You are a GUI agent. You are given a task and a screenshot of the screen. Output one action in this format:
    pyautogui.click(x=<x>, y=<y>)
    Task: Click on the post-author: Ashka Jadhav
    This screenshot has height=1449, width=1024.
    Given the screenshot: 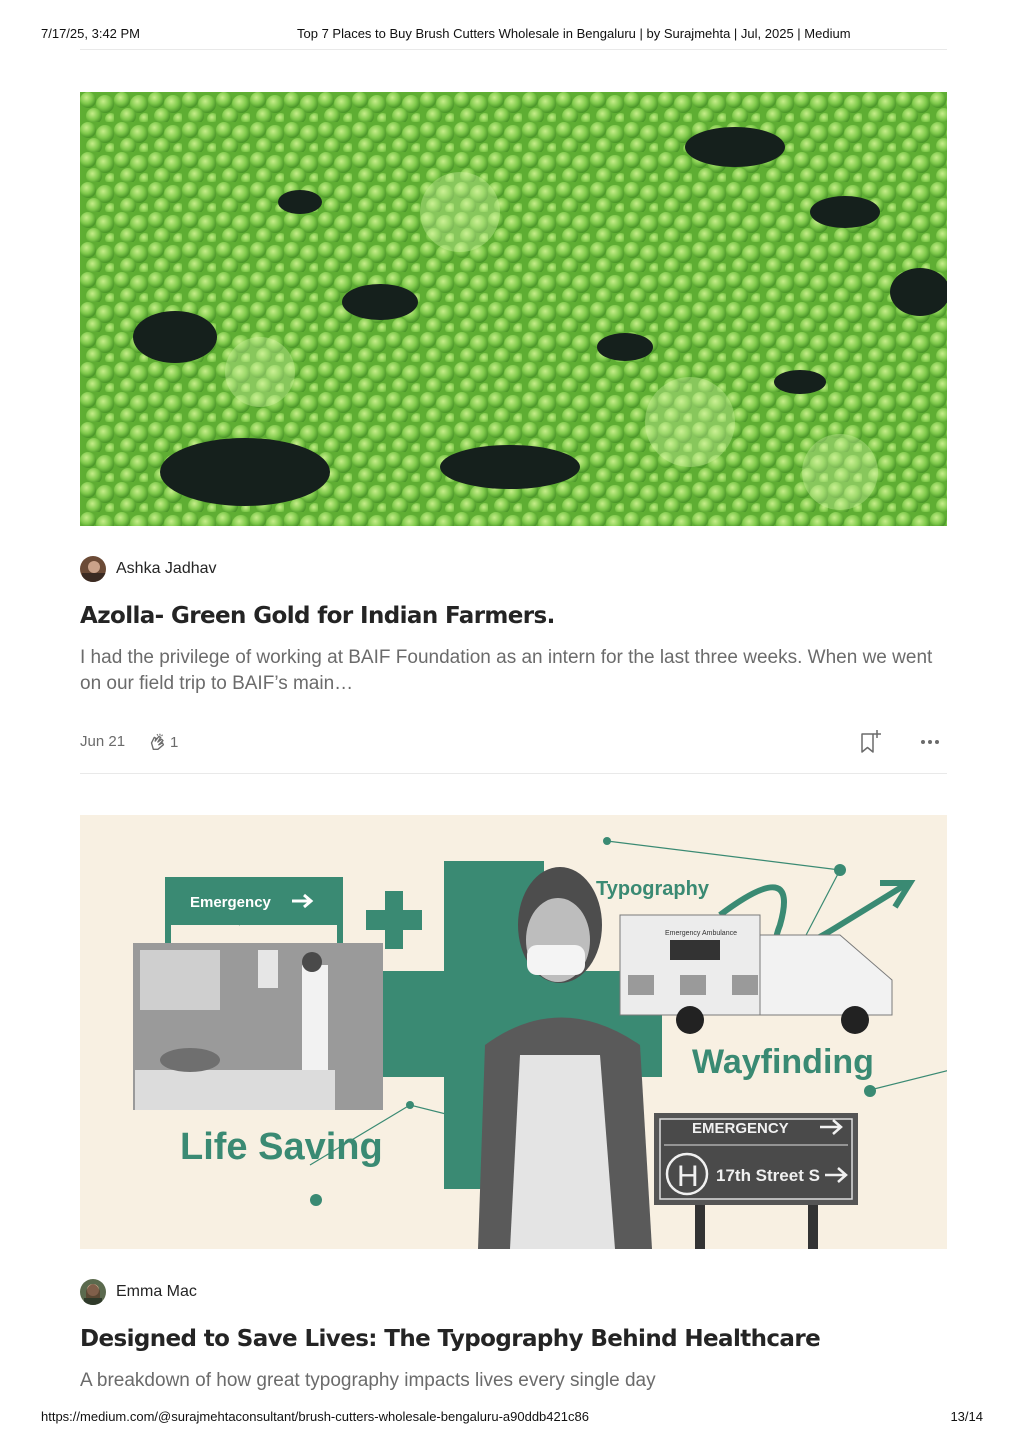 What is the action you would take?
    pyautogui.click(x=148, y=569)
    